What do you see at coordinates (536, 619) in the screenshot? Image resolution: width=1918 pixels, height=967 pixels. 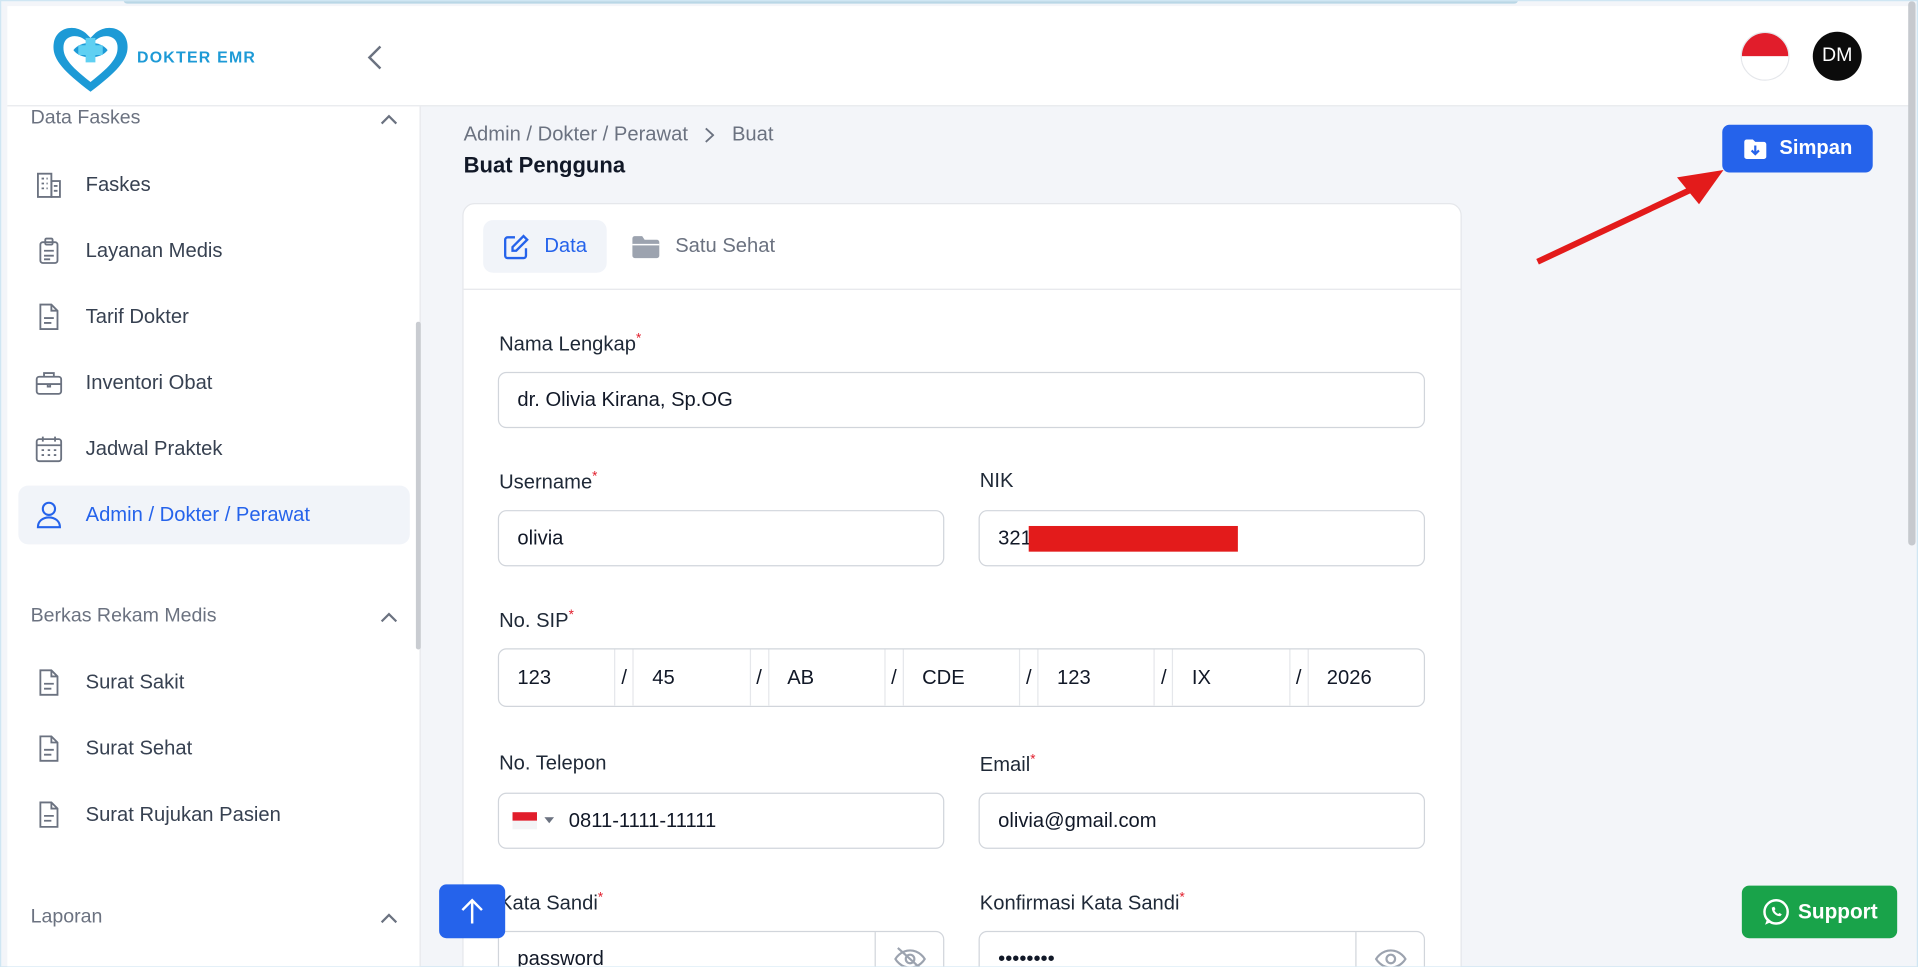 I see `sip-label: No. SIP*` at bounding box center [536, 619].